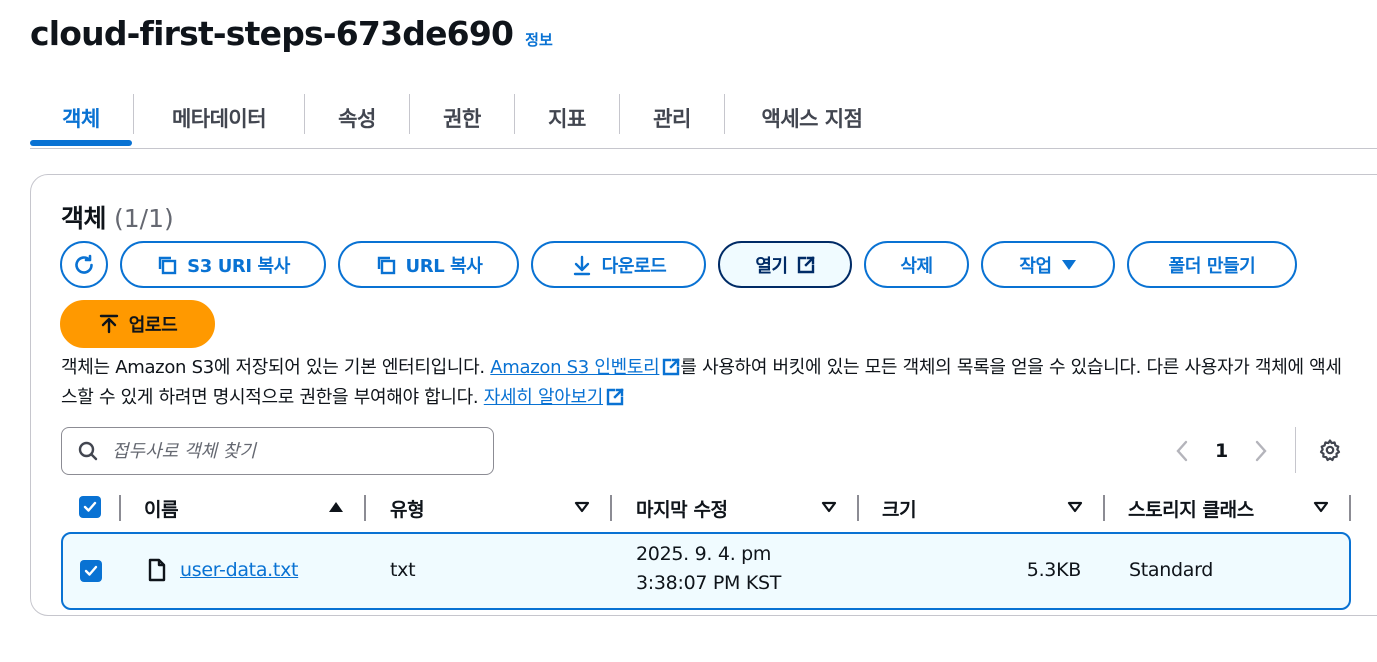 This screenshot has height=662, width=1377. I want to click on select-all-checkbox, so click(90, 507).